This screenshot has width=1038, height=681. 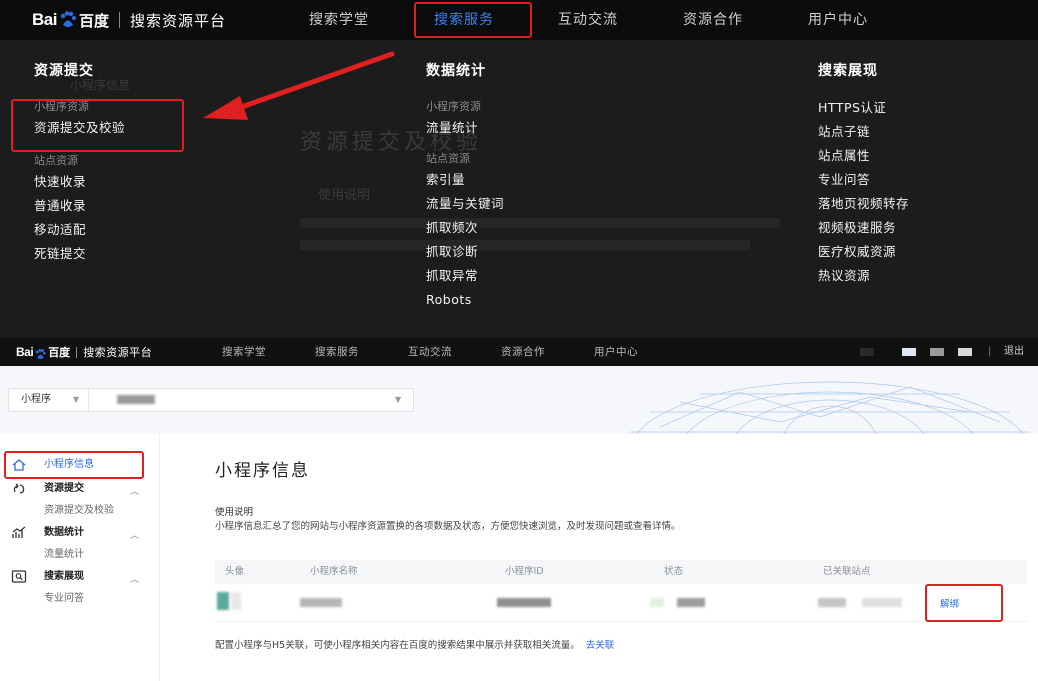 I want to click on logo-bai-text: Bai, so click(x=25, y=352).